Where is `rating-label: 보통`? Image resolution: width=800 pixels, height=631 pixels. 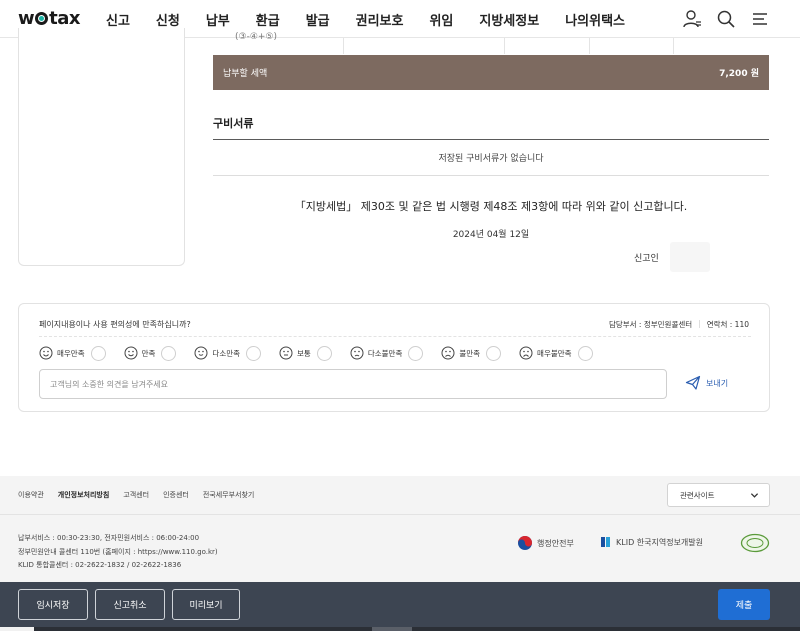 rating-label: 보통 is located at coordinates (304, 353).